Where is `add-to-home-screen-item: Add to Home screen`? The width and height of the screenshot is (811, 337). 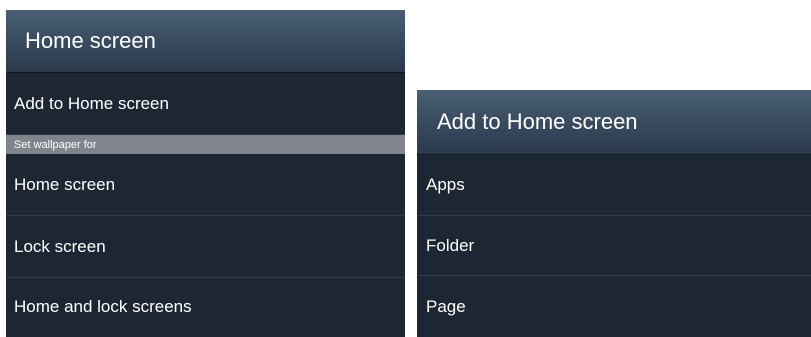
add-to-home-screen-item: Add to Home screen is located at coordinates (205, 104).